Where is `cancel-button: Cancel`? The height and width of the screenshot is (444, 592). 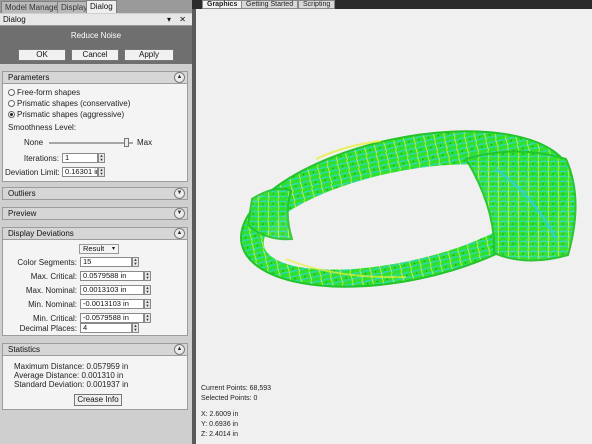
cancel-button: Cancel is located at coordinates (95, 55).